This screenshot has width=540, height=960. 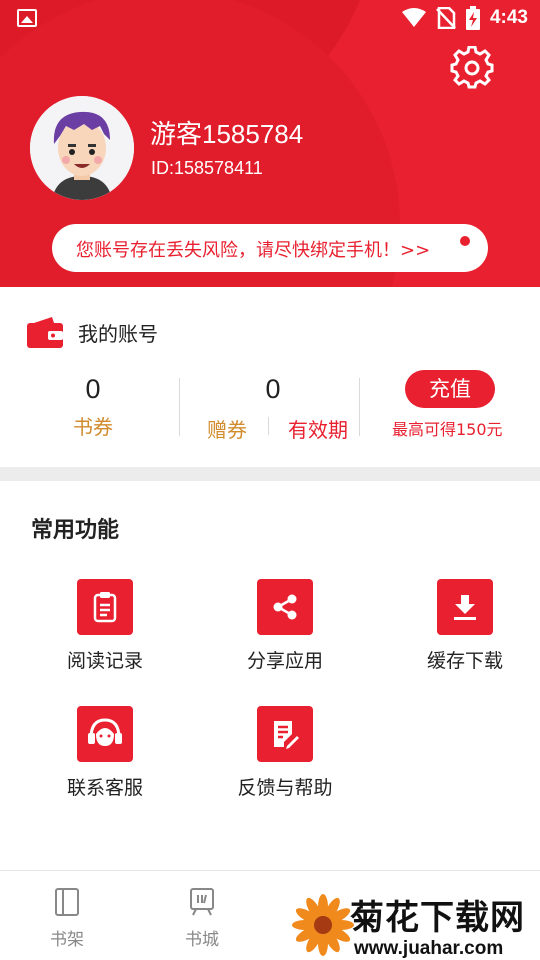 I want to click on function-customer-service: 联系客服, so click(x=105, y=753).